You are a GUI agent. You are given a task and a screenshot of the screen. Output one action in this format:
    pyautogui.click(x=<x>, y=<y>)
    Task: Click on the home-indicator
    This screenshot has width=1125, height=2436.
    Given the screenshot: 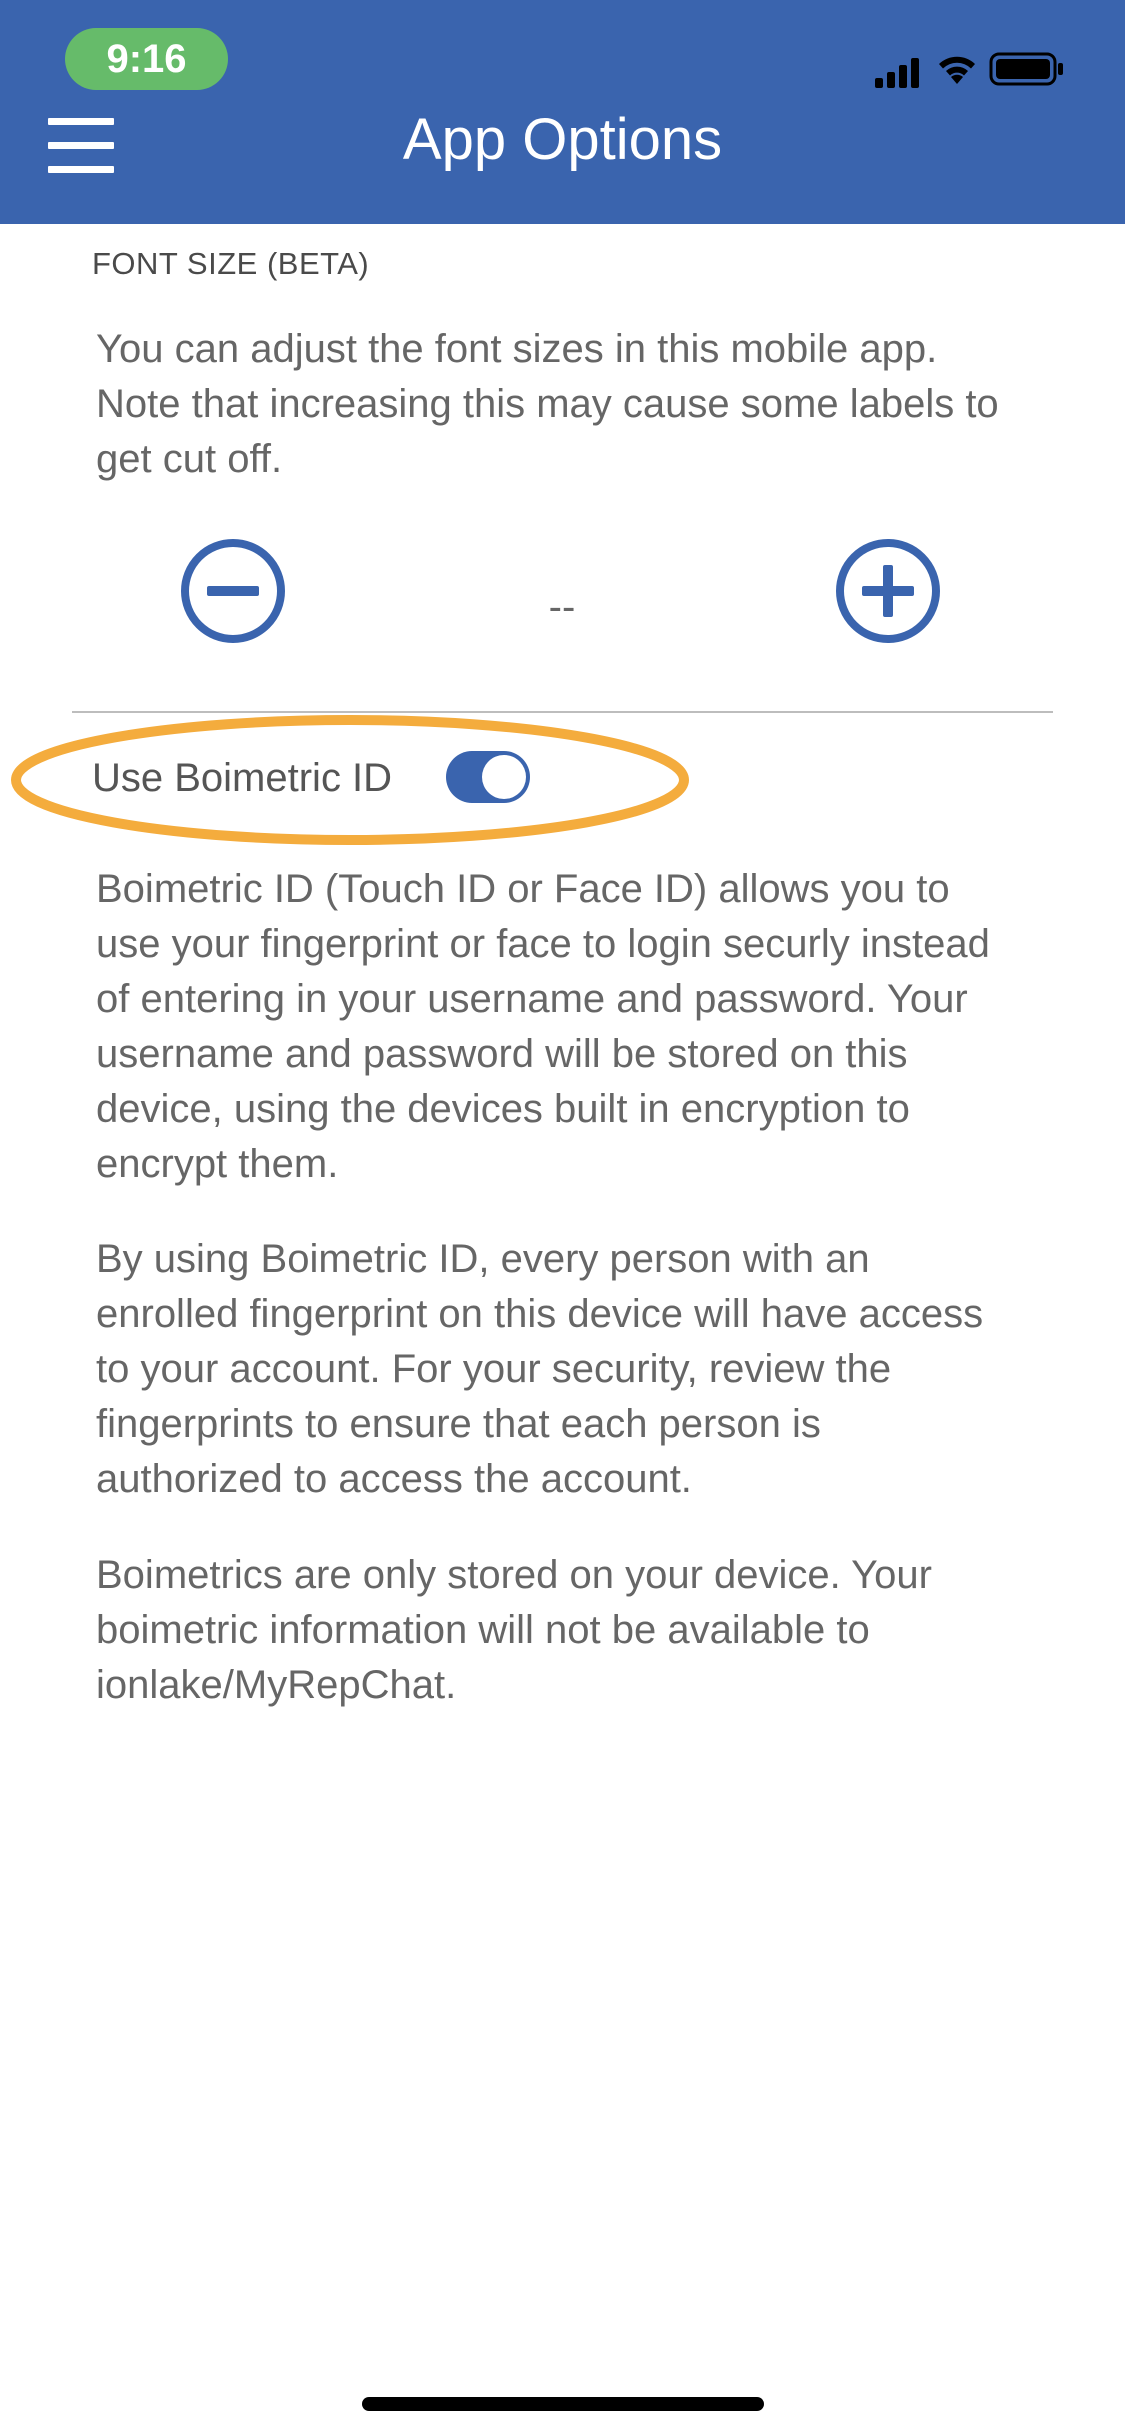 What is the action you would take?
    pyautogui.click(x=563, y=2404)
    